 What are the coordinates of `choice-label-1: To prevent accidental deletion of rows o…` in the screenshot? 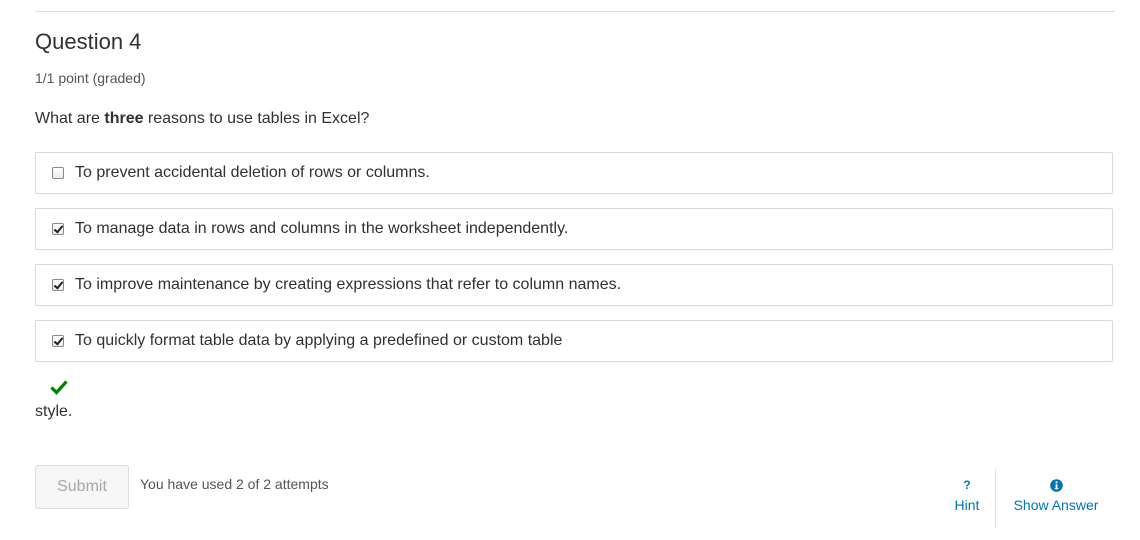 It's located at (252, 172).